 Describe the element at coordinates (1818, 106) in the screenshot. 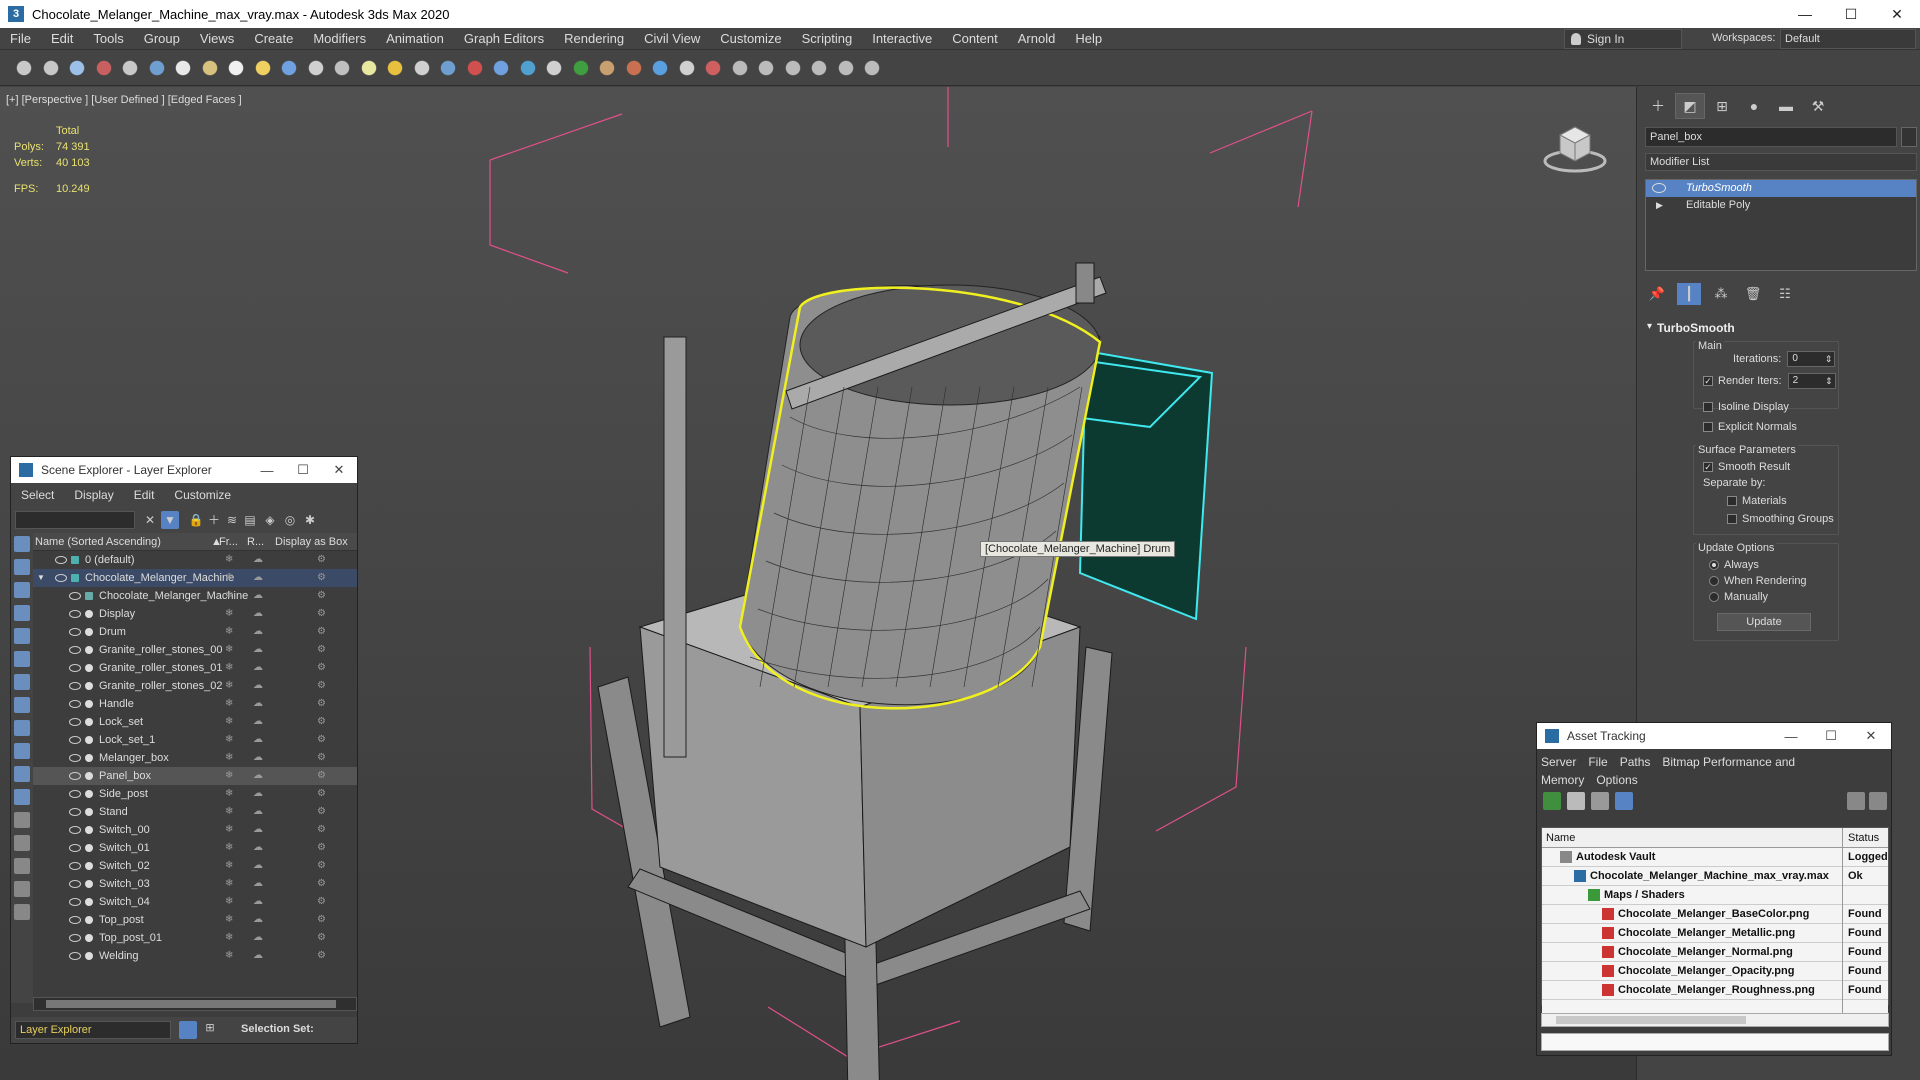

I see `utilities-tab-icon: ⚒` at that location.